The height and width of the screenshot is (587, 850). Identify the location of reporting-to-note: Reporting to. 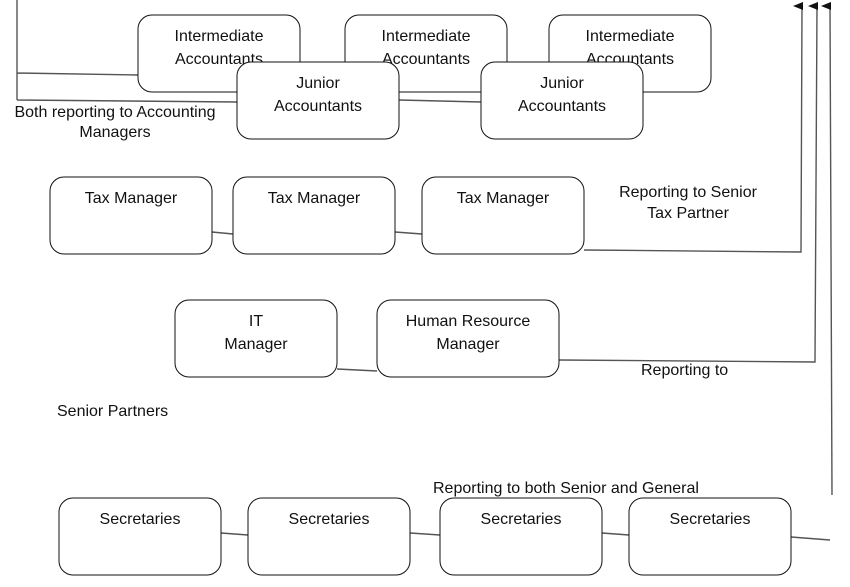
(684, 370).